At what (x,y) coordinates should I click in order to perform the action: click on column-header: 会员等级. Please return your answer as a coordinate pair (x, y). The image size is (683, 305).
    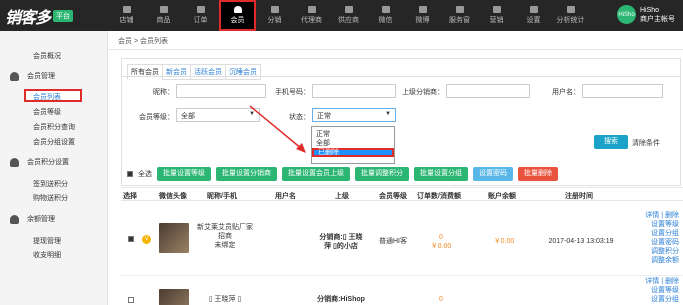
    Looking at the image, I should click on (393, 196).